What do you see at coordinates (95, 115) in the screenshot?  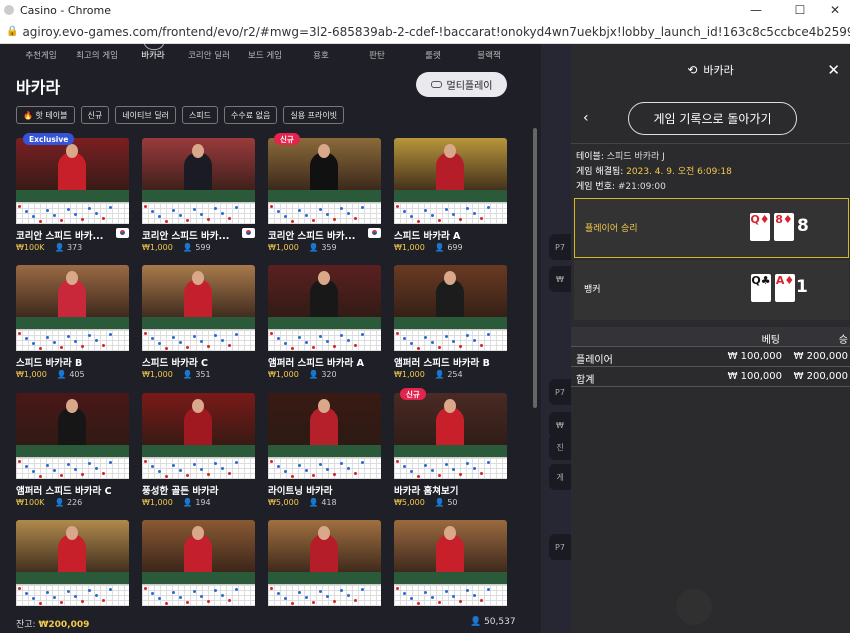 I see `filter-chip: 신규` at bounding box center [95, 115].